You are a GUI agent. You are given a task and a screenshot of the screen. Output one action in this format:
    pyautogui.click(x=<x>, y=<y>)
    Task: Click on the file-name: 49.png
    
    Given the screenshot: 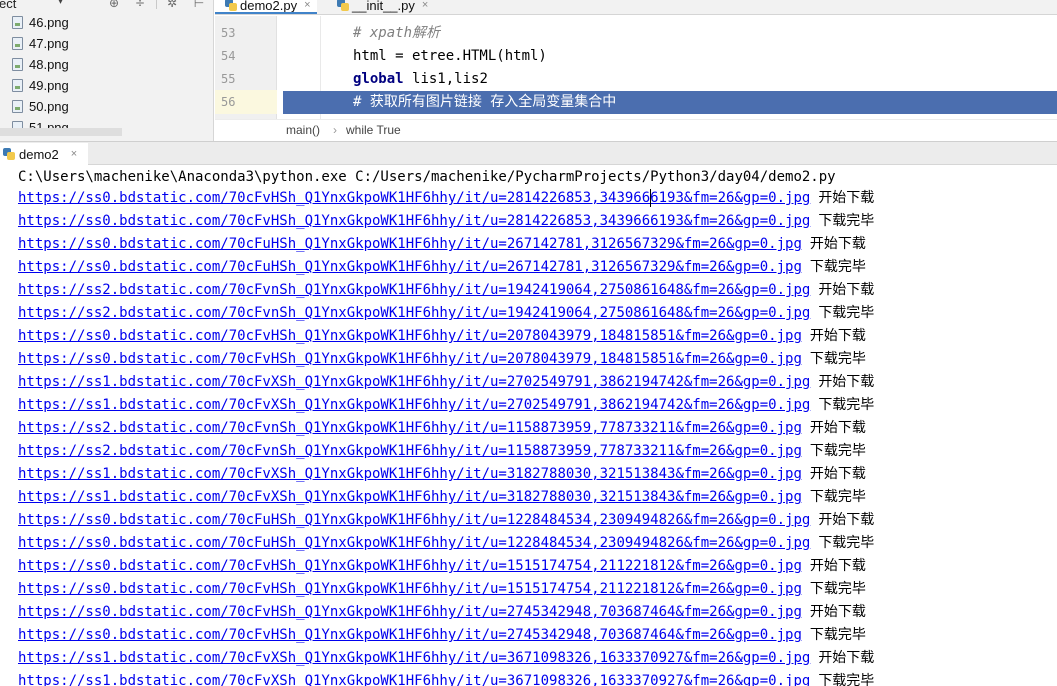 What is the action you would take?
    pyautogui.click(x=49, y=85)
    